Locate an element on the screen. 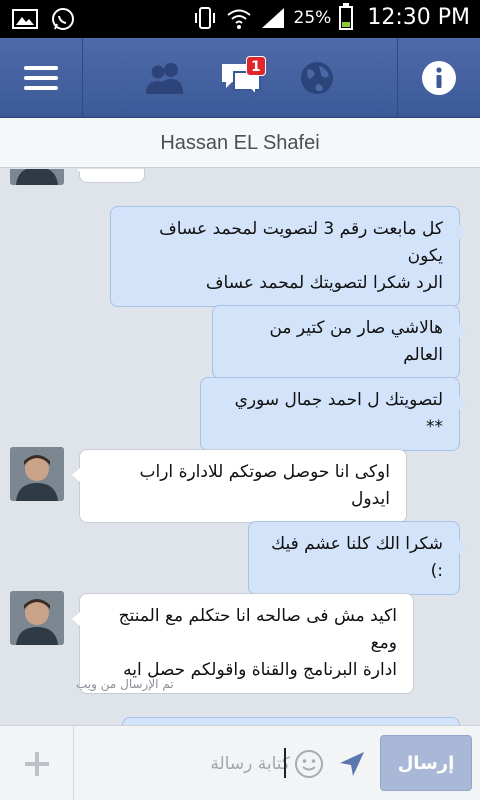 The height and width of the screenshot is (800, 480). message-bubble-outgoing: لتصويتك ل احمد جمال سوري ** is located at coordinates (333, 414).